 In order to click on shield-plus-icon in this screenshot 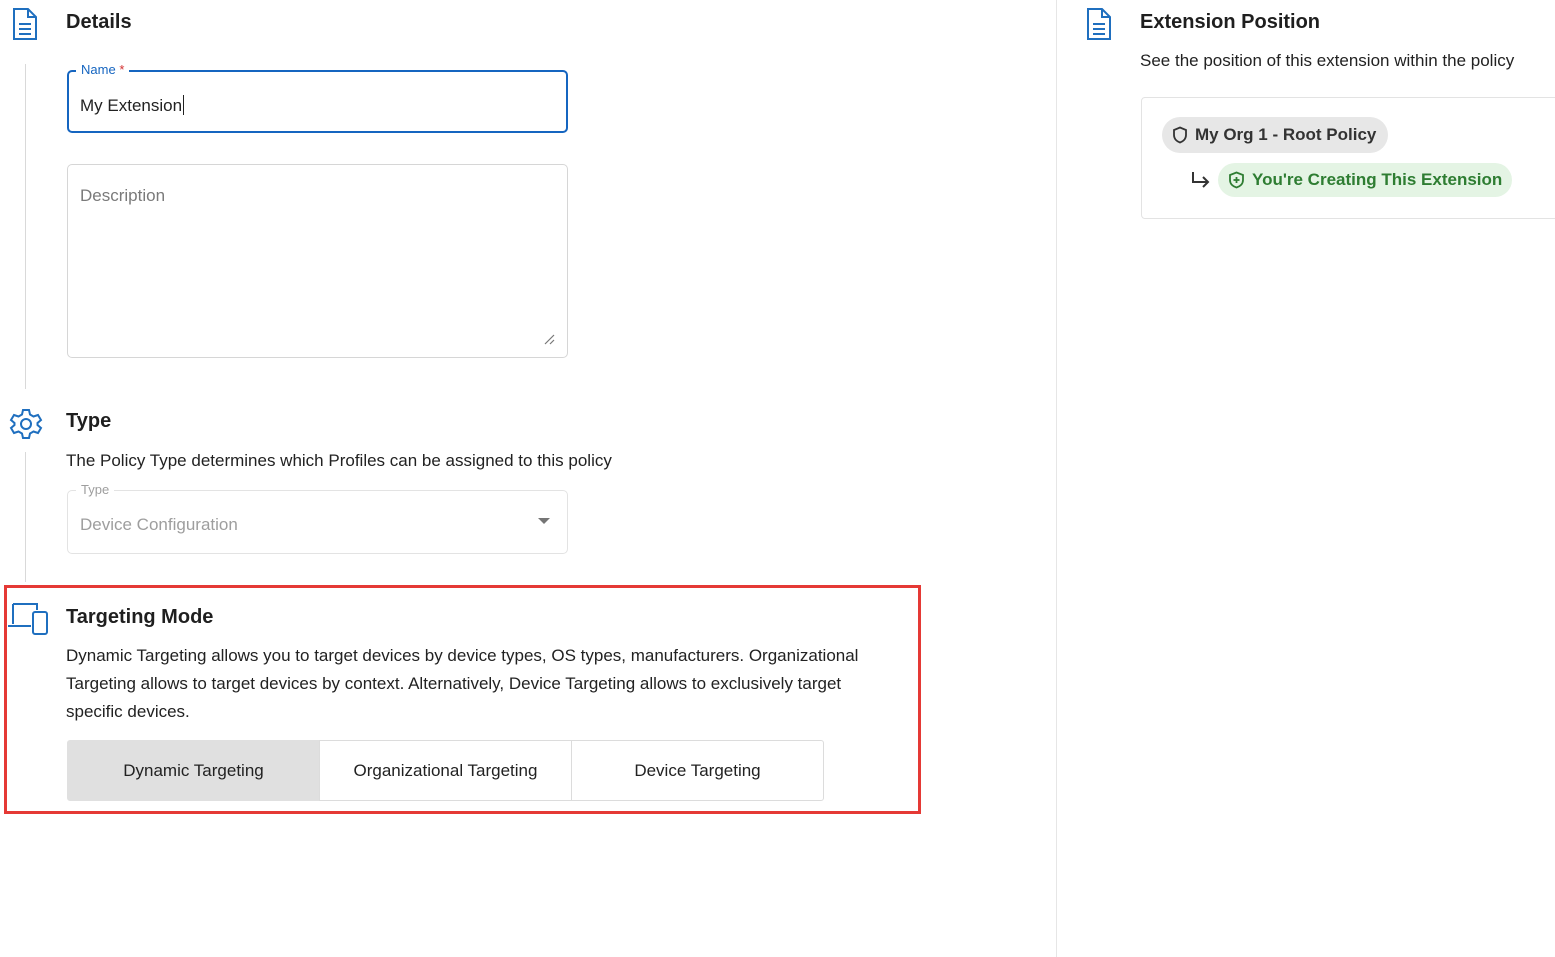, I will do `click(1236, 180)`.